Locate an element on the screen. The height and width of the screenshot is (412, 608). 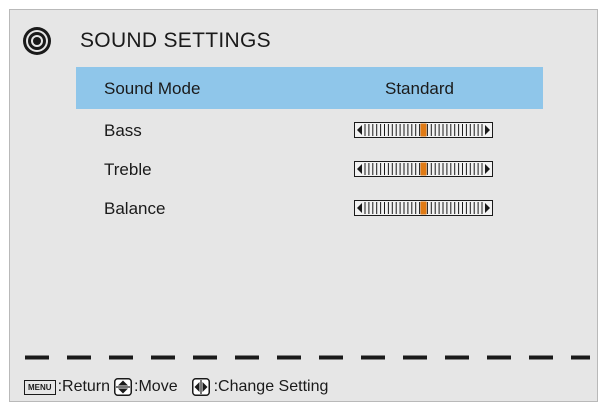
page-title: SOUND SETTINGS is located at coordinates (175, 40).